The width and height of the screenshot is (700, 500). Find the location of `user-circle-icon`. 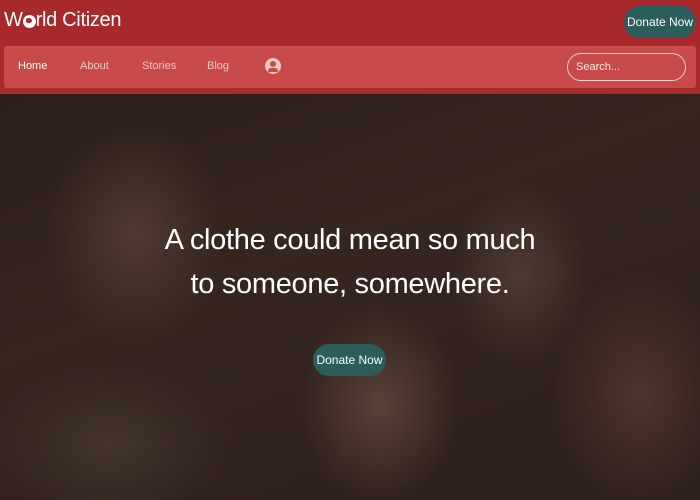

user-circle-icon is located at coordinates (273, 66).